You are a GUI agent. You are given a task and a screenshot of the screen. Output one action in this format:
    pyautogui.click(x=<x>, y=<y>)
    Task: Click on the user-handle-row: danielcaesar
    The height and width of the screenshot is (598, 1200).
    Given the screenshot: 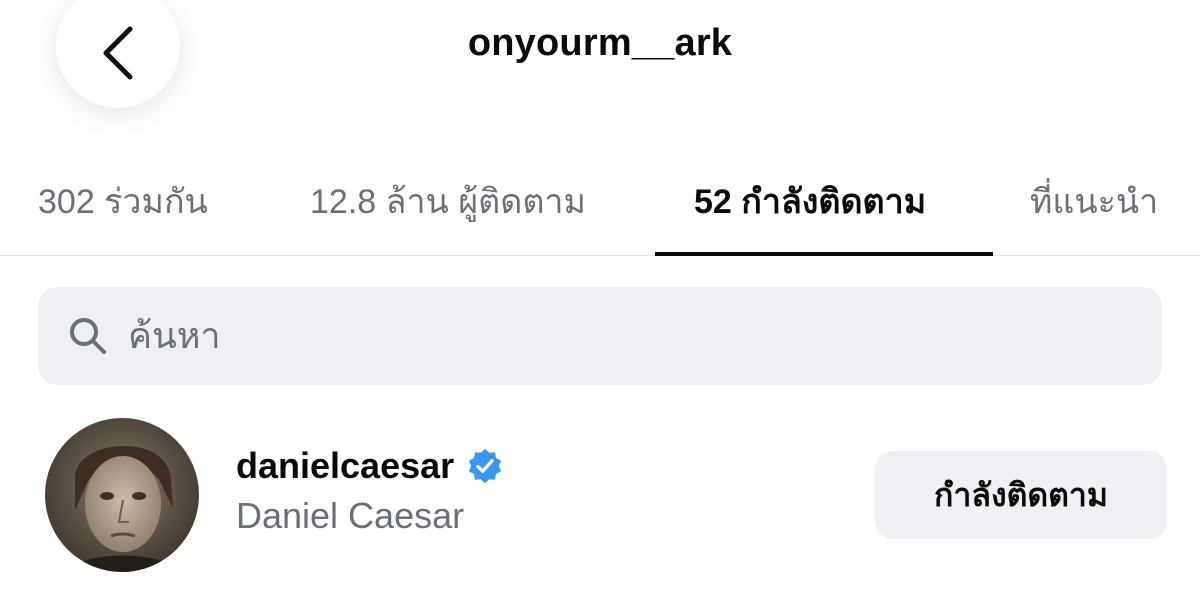 What is the action you would take?
    pyautogui.click(x=370, y=466)
    